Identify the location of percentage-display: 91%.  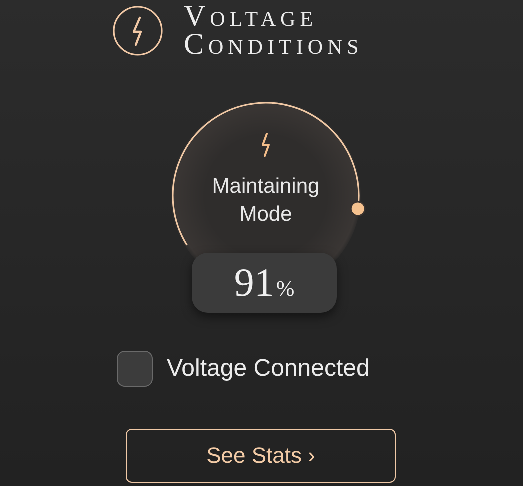
(264, 283).